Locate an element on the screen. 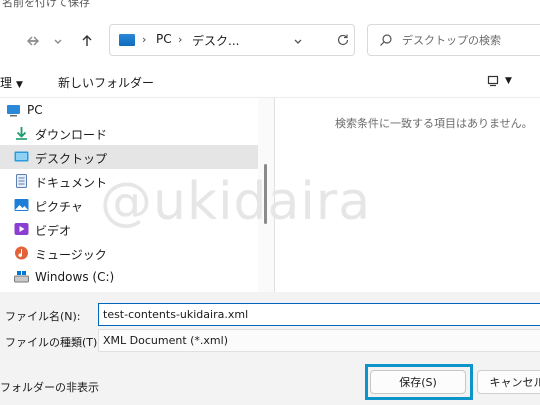 The image size is (540, 405). hide-folders-label: フォルダーの非表示 is located at coordinates (49, 387).